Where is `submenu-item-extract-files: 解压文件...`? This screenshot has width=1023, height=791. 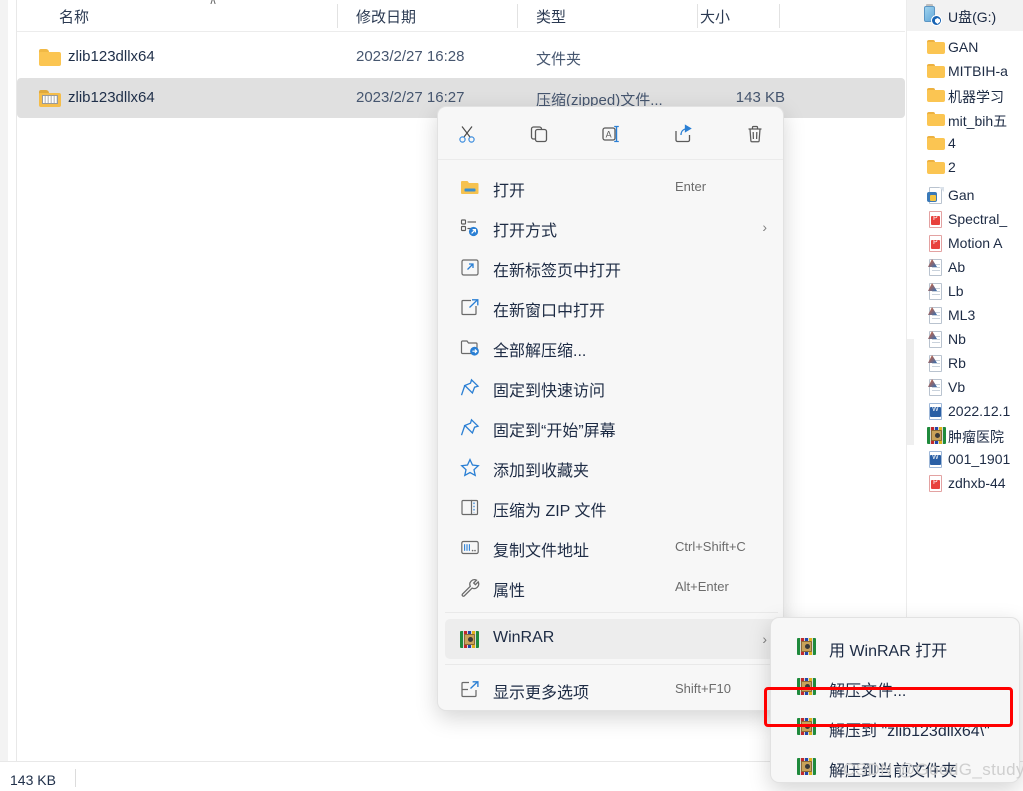 submenu-item-extract-files: 解压文件... is located at coordinates (896, 687).